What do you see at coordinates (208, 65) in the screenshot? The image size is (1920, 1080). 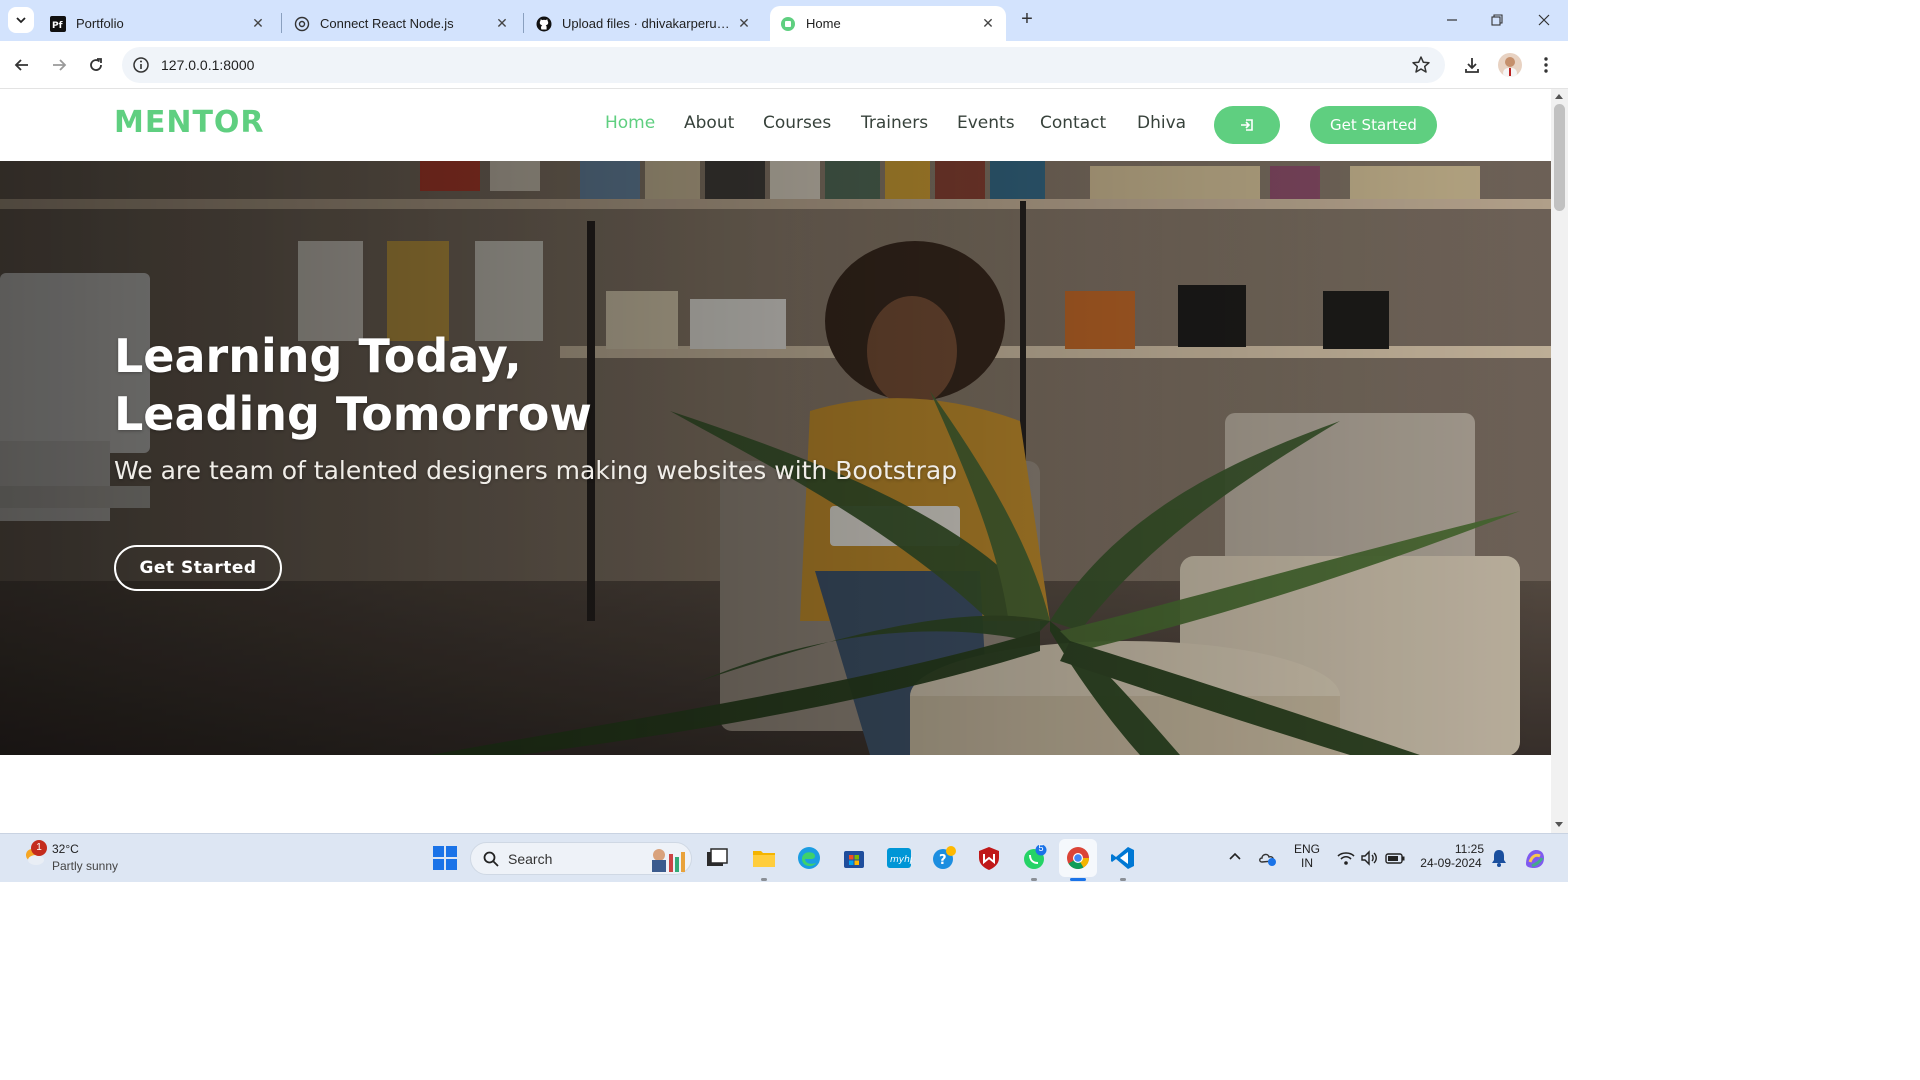 I see `url-text: 127.0.0.1:8000` at bounding box center [208, 65].